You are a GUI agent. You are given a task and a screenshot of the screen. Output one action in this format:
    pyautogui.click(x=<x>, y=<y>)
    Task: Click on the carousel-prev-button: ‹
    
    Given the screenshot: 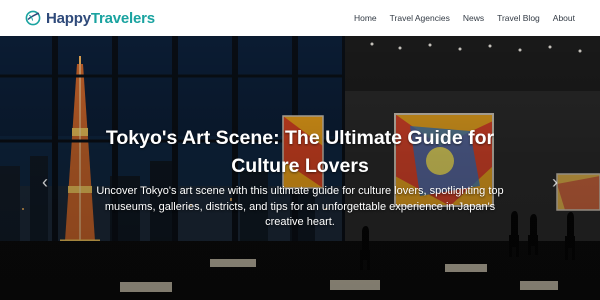 What is the action you would take?
    pyautogui.click(x=45, y=182)
    